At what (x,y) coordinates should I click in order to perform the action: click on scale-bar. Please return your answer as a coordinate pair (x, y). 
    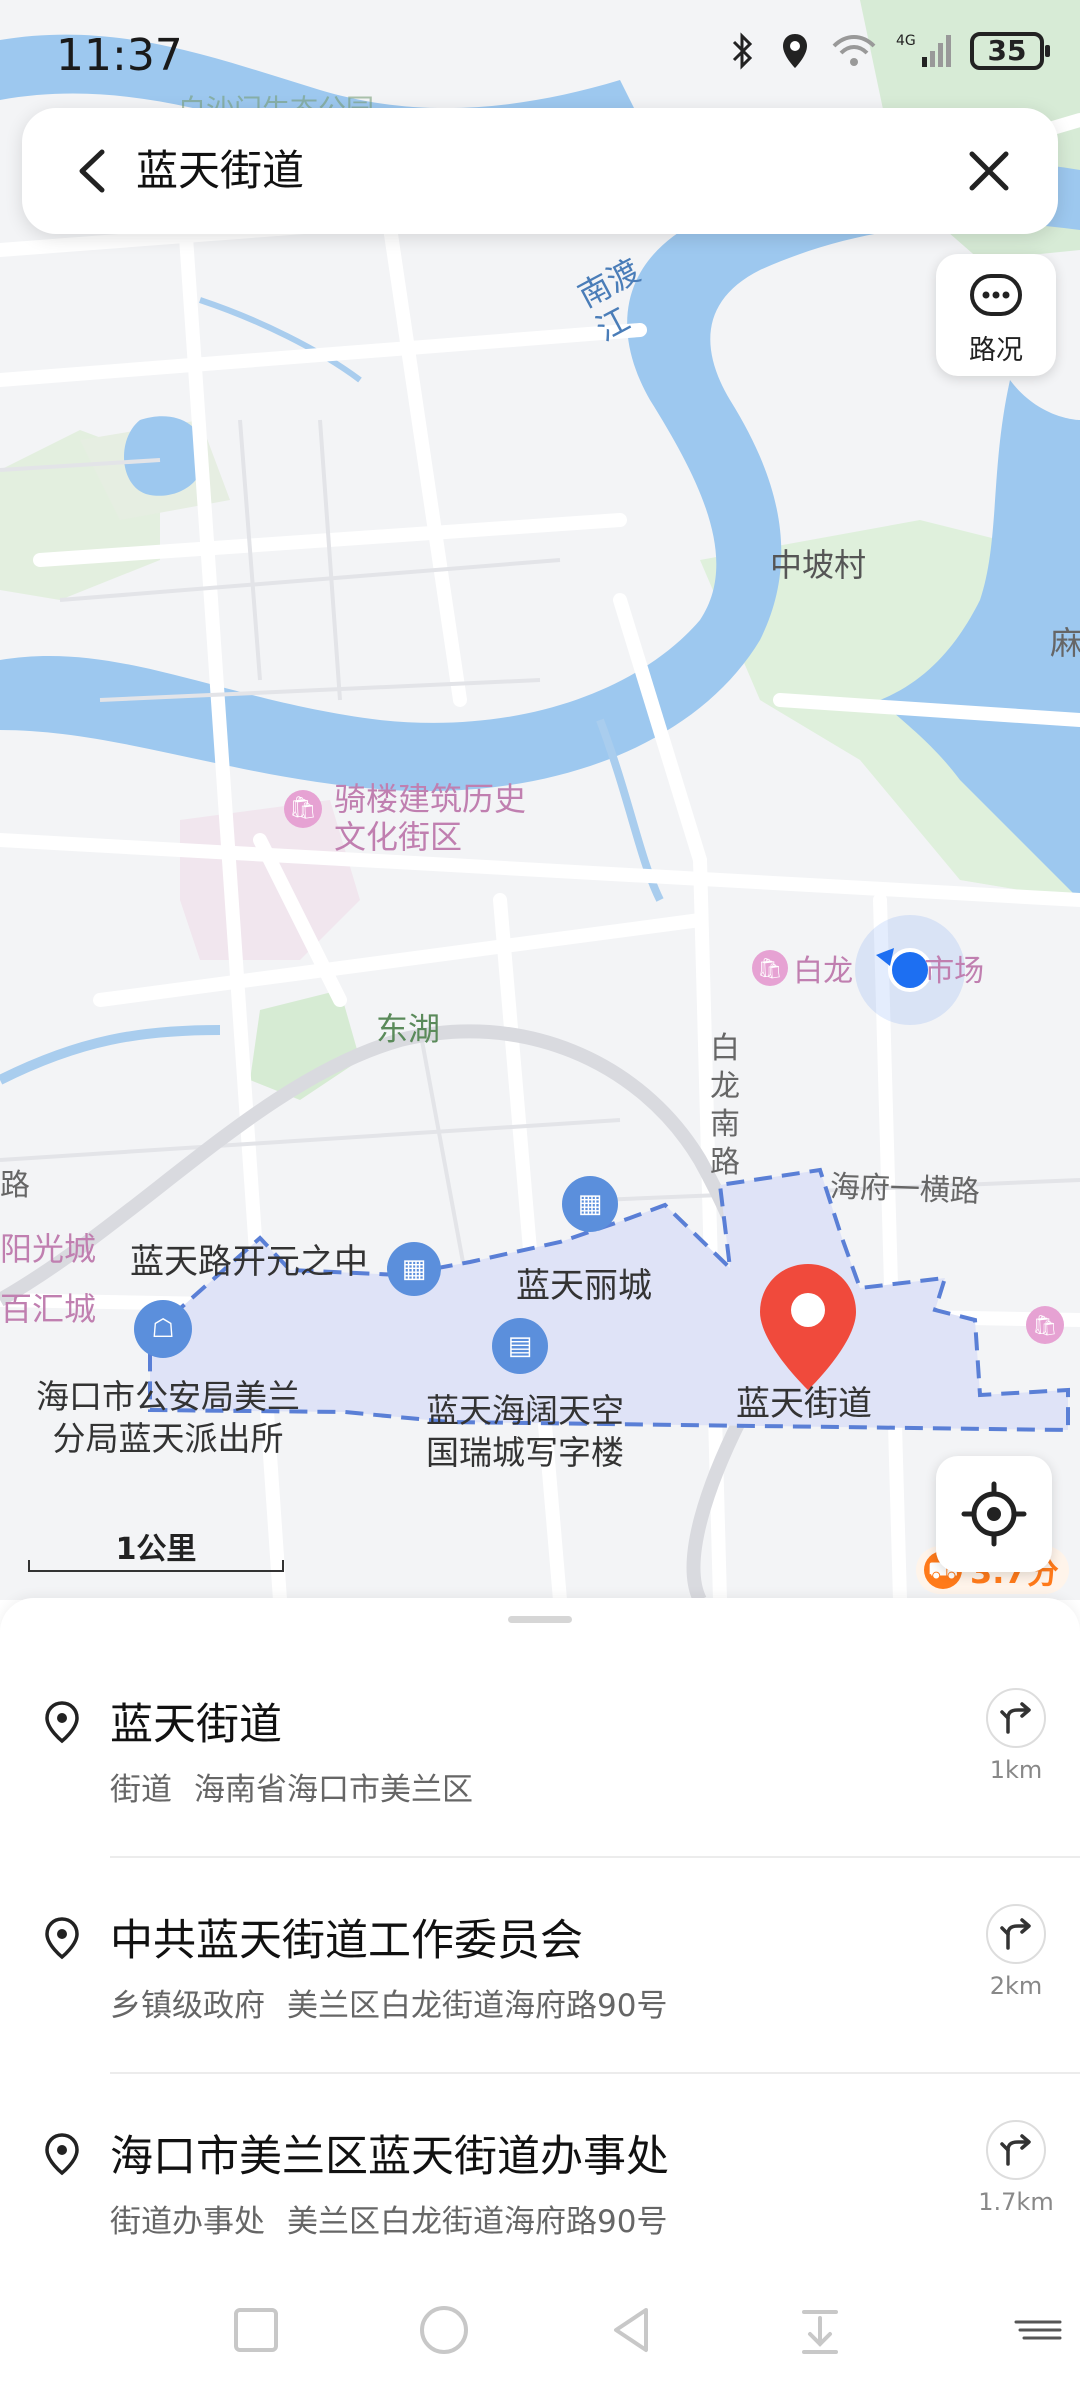
    Looking at the image, I should click on (156, 1566).